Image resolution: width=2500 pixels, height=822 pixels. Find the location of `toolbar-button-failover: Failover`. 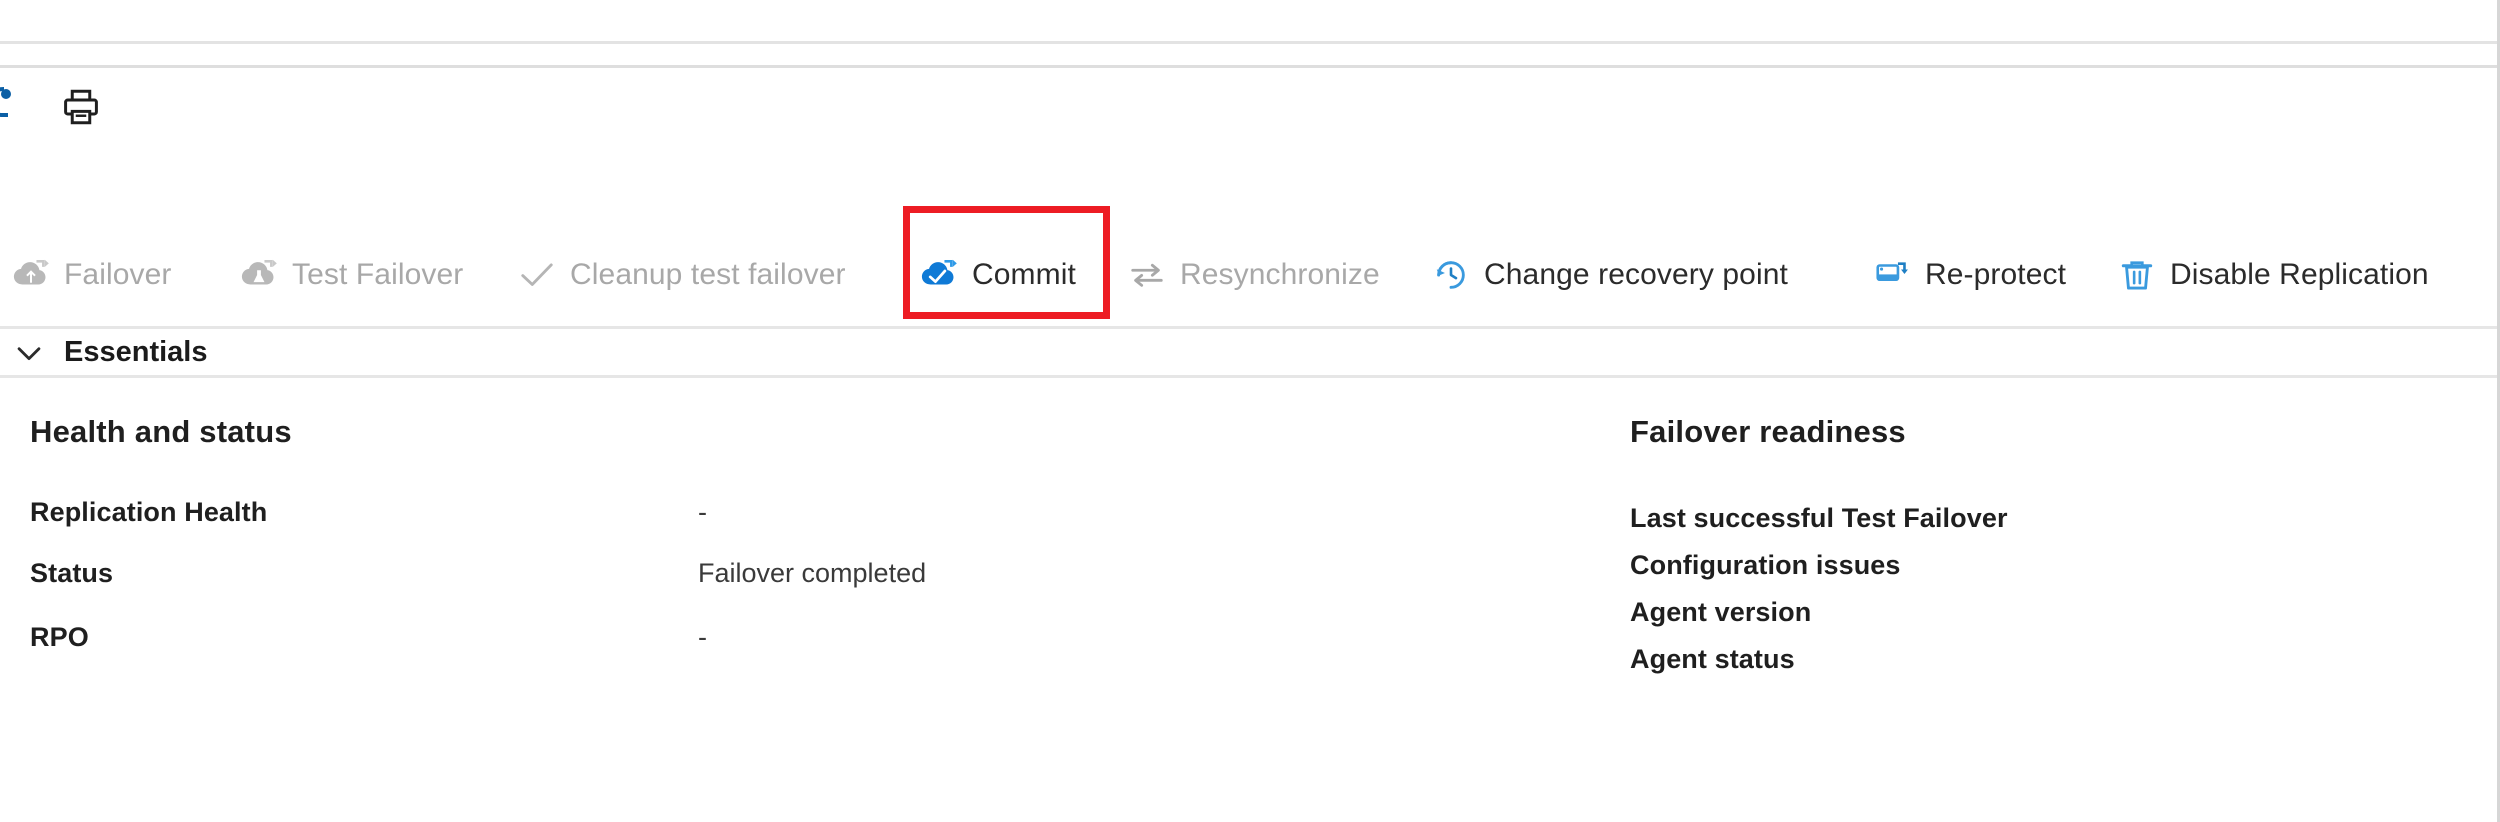

toolbar-button-failover: Failover is located at coordinates (92, 275).